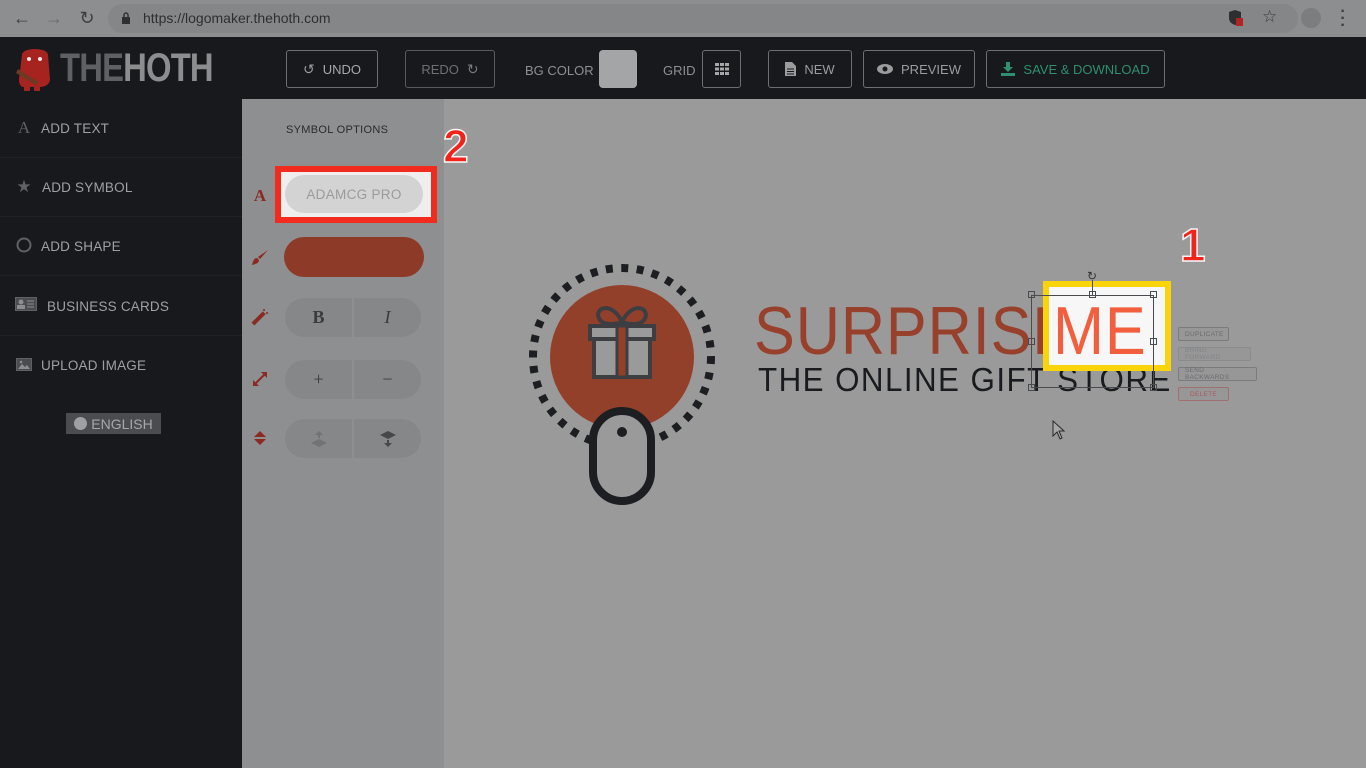 The image size is (1366, 768). Describe the element at coordinates (559, 70) in the screenshot. I see `bg-color-label: BG COLOR` at that location.